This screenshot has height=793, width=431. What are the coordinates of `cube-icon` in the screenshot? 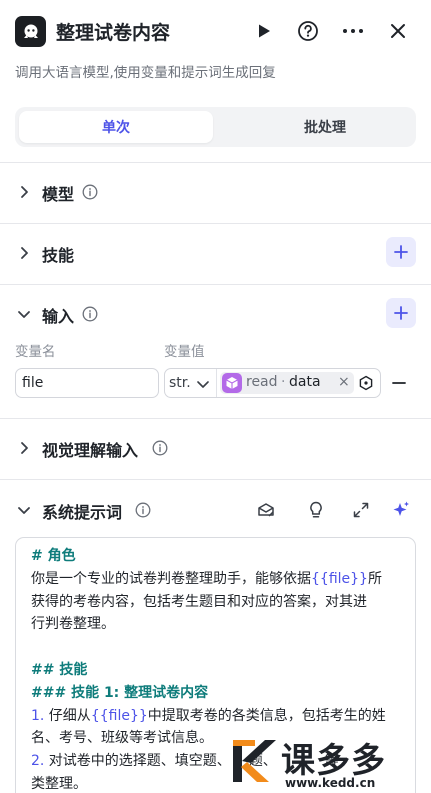 It's located at (232, 383).